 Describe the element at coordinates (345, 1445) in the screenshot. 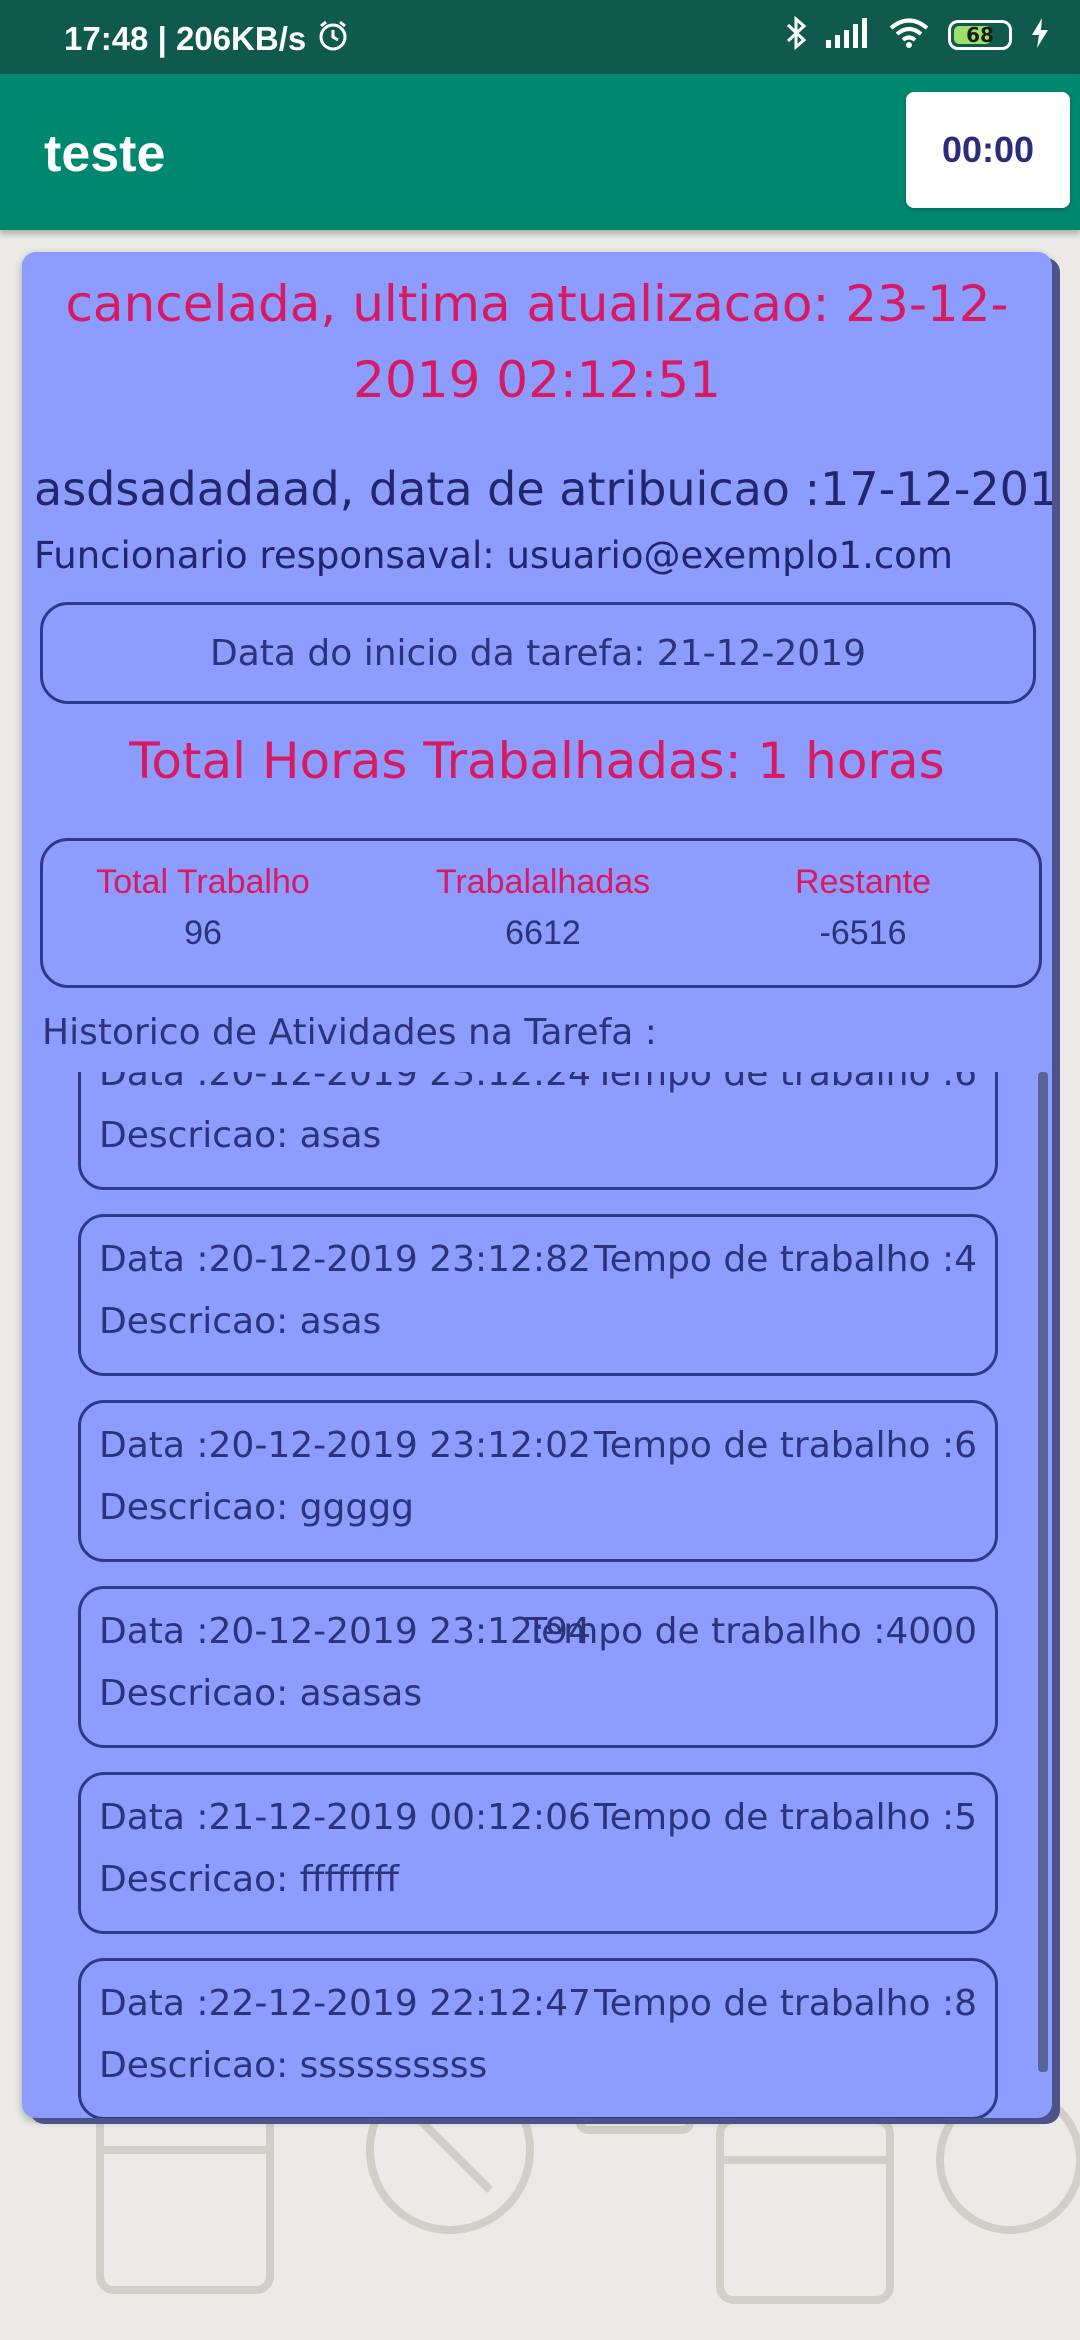

I see `history-date: Data :20-12-2019 23:12:02` at that location.